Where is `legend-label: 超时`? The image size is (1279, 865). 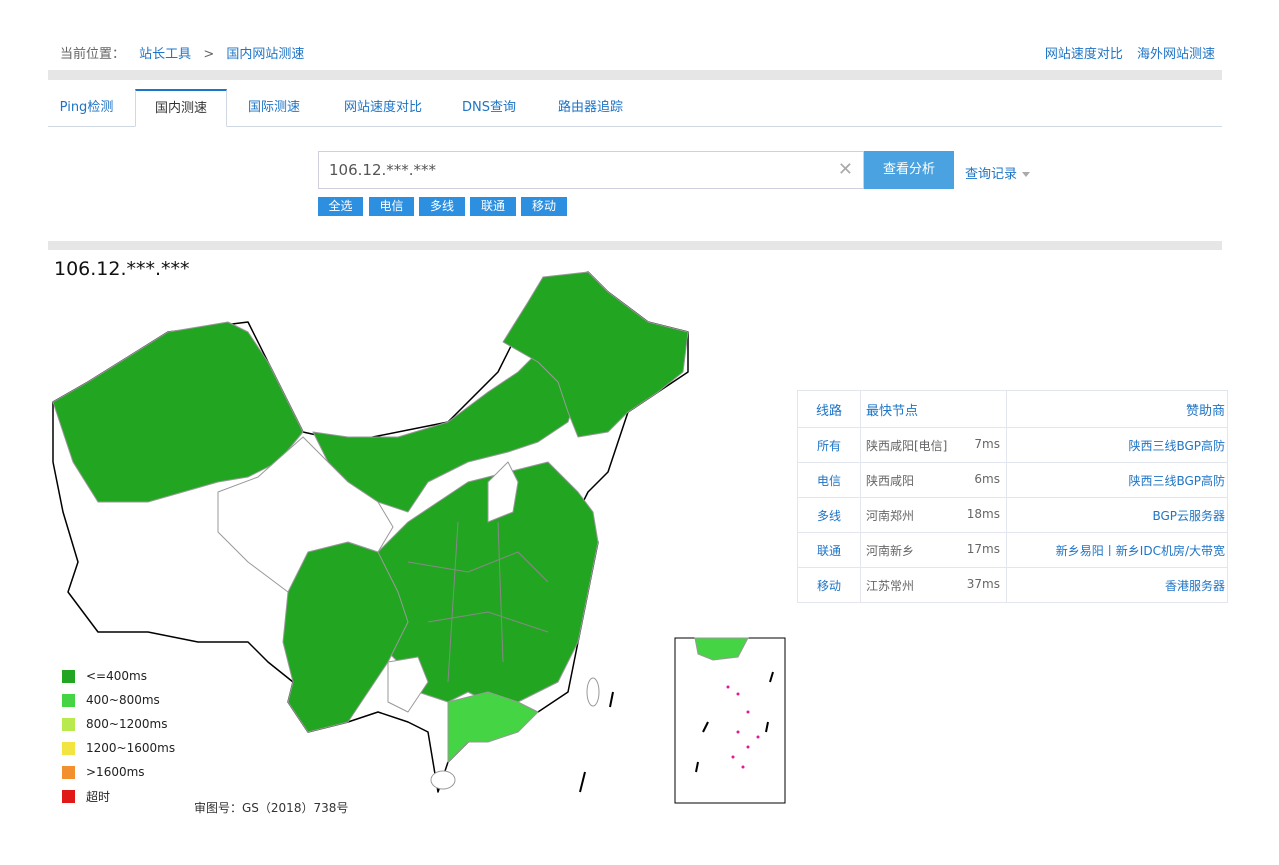
legend-label: 超时 is located at coordinates (98, 796).